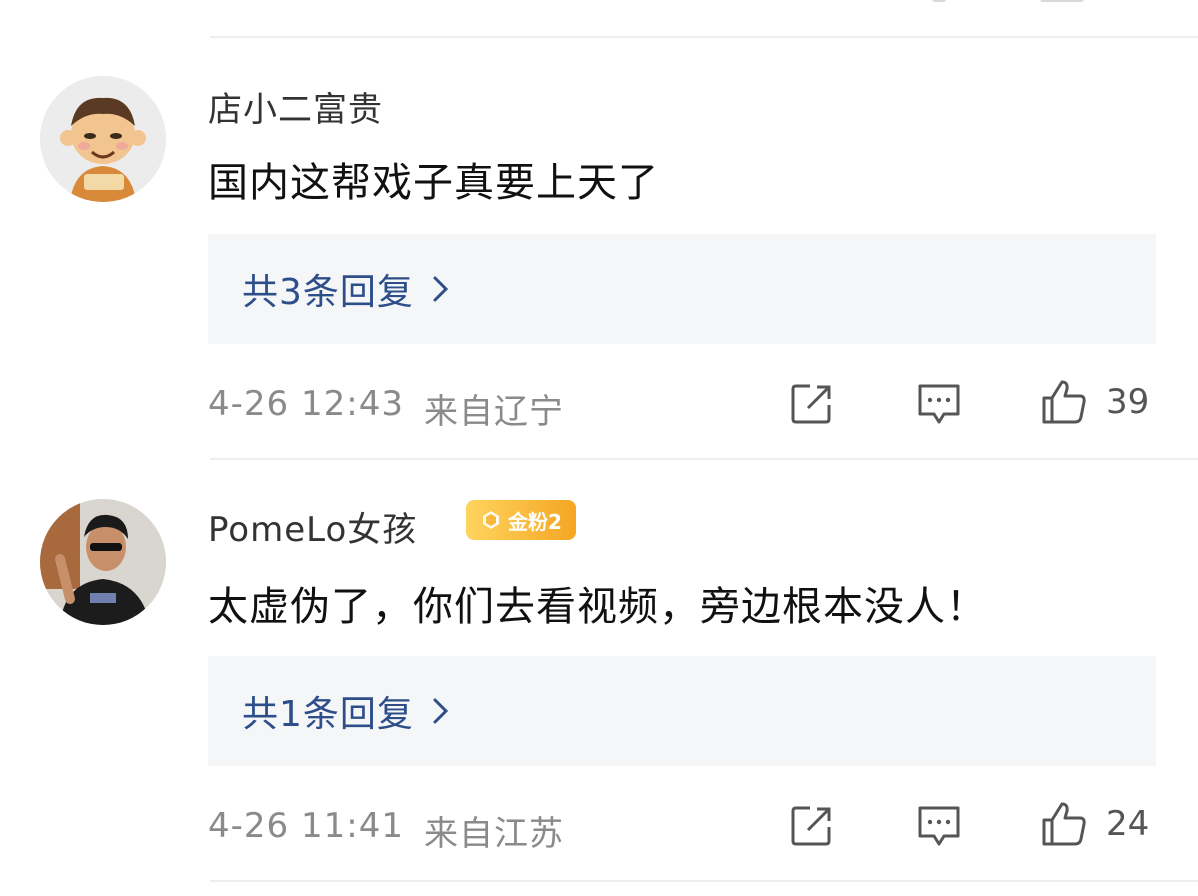  What do you see at coordinates (1128, 824) in the screenshot?
I see `like-count: 24` at bounding box center [1128, 824].